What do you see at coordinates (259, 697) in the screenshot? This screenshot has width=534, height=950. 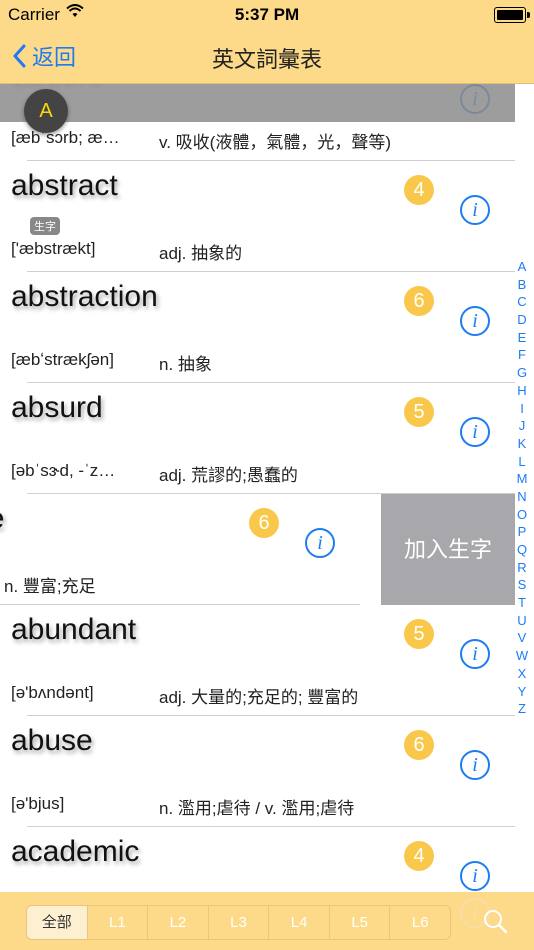 I see `definition-text: adj. 大量的;充足的; 豐富的` at bounding box center [259, 697].